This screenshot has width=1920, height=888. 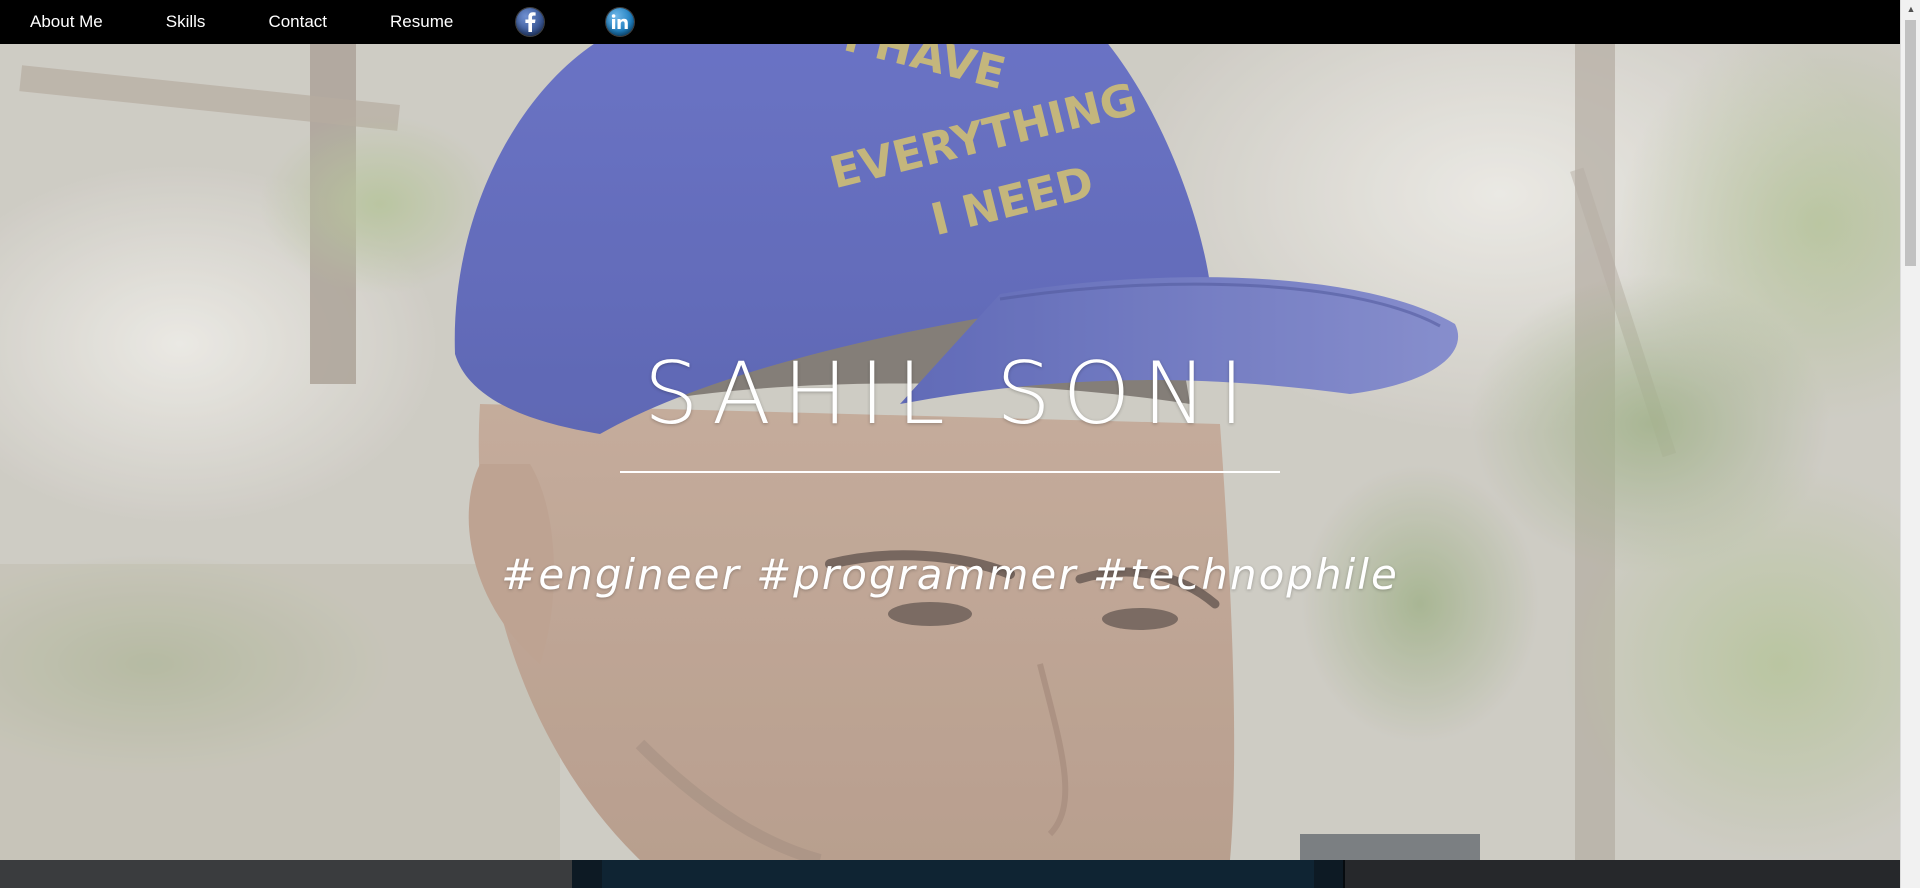 What do you see at coordinates (958, 874) in the screenshot?
I see `next-section-center-inner` at bounding box center [958, 874].